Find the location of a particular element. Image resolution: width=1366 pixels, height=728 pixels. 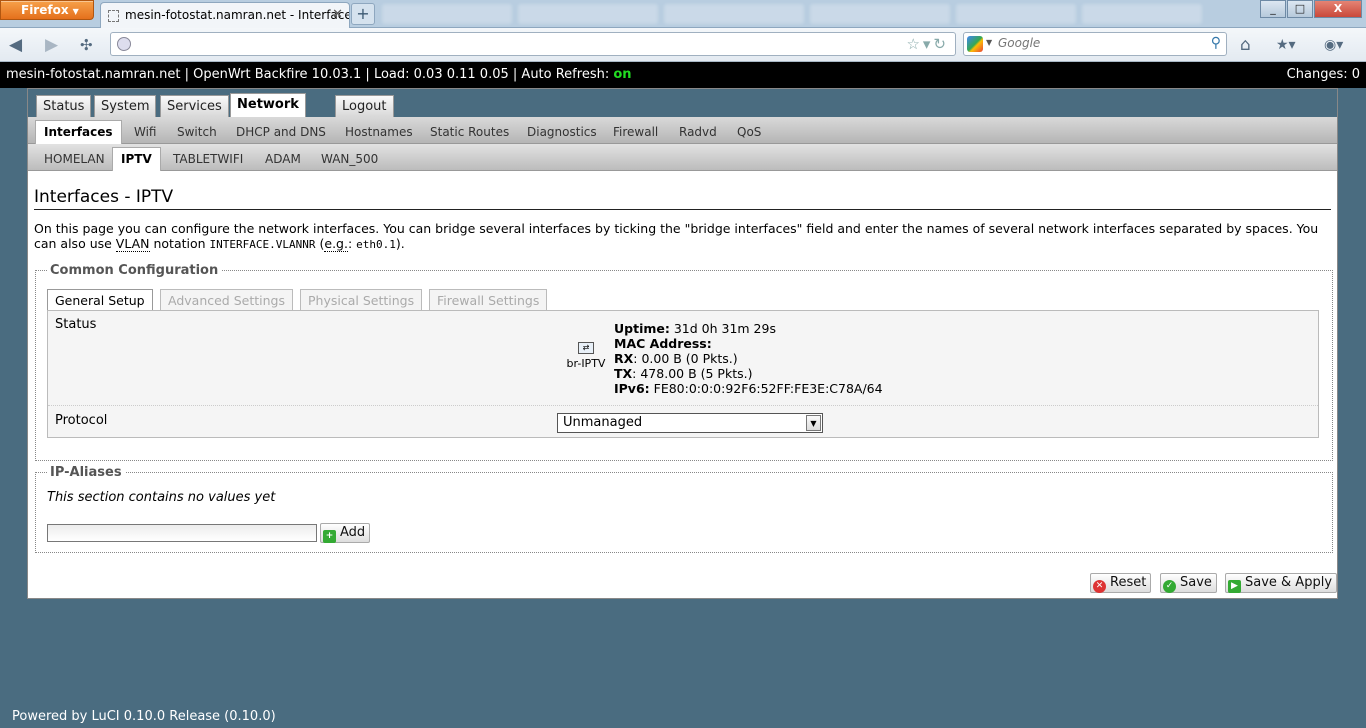

tab-physical-settings: Physical Settings is located at coordinates (361, 300).